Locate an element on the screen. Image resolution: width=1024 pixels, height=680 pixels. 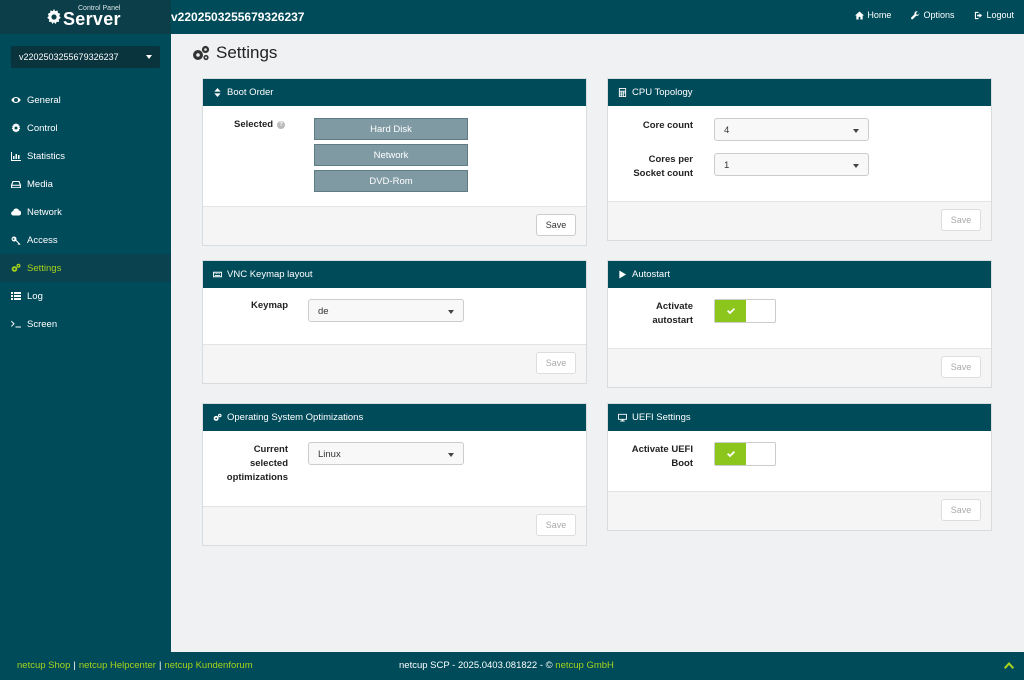
boot-item-network: Network is located at coordinates (391, 155).